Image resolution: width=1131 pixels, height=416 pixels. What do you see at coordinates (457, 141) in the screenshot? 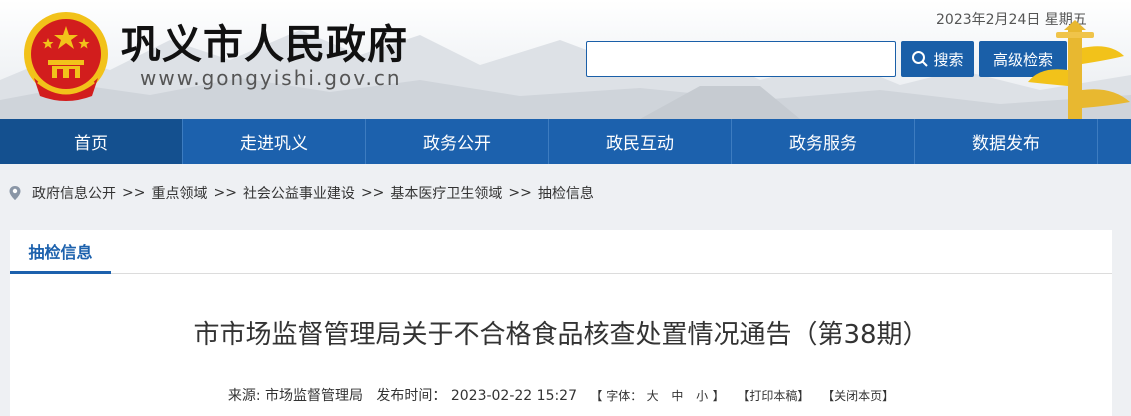
I see `nav-item-government-affairs: 政务公开` at bounding box center [457, 141].